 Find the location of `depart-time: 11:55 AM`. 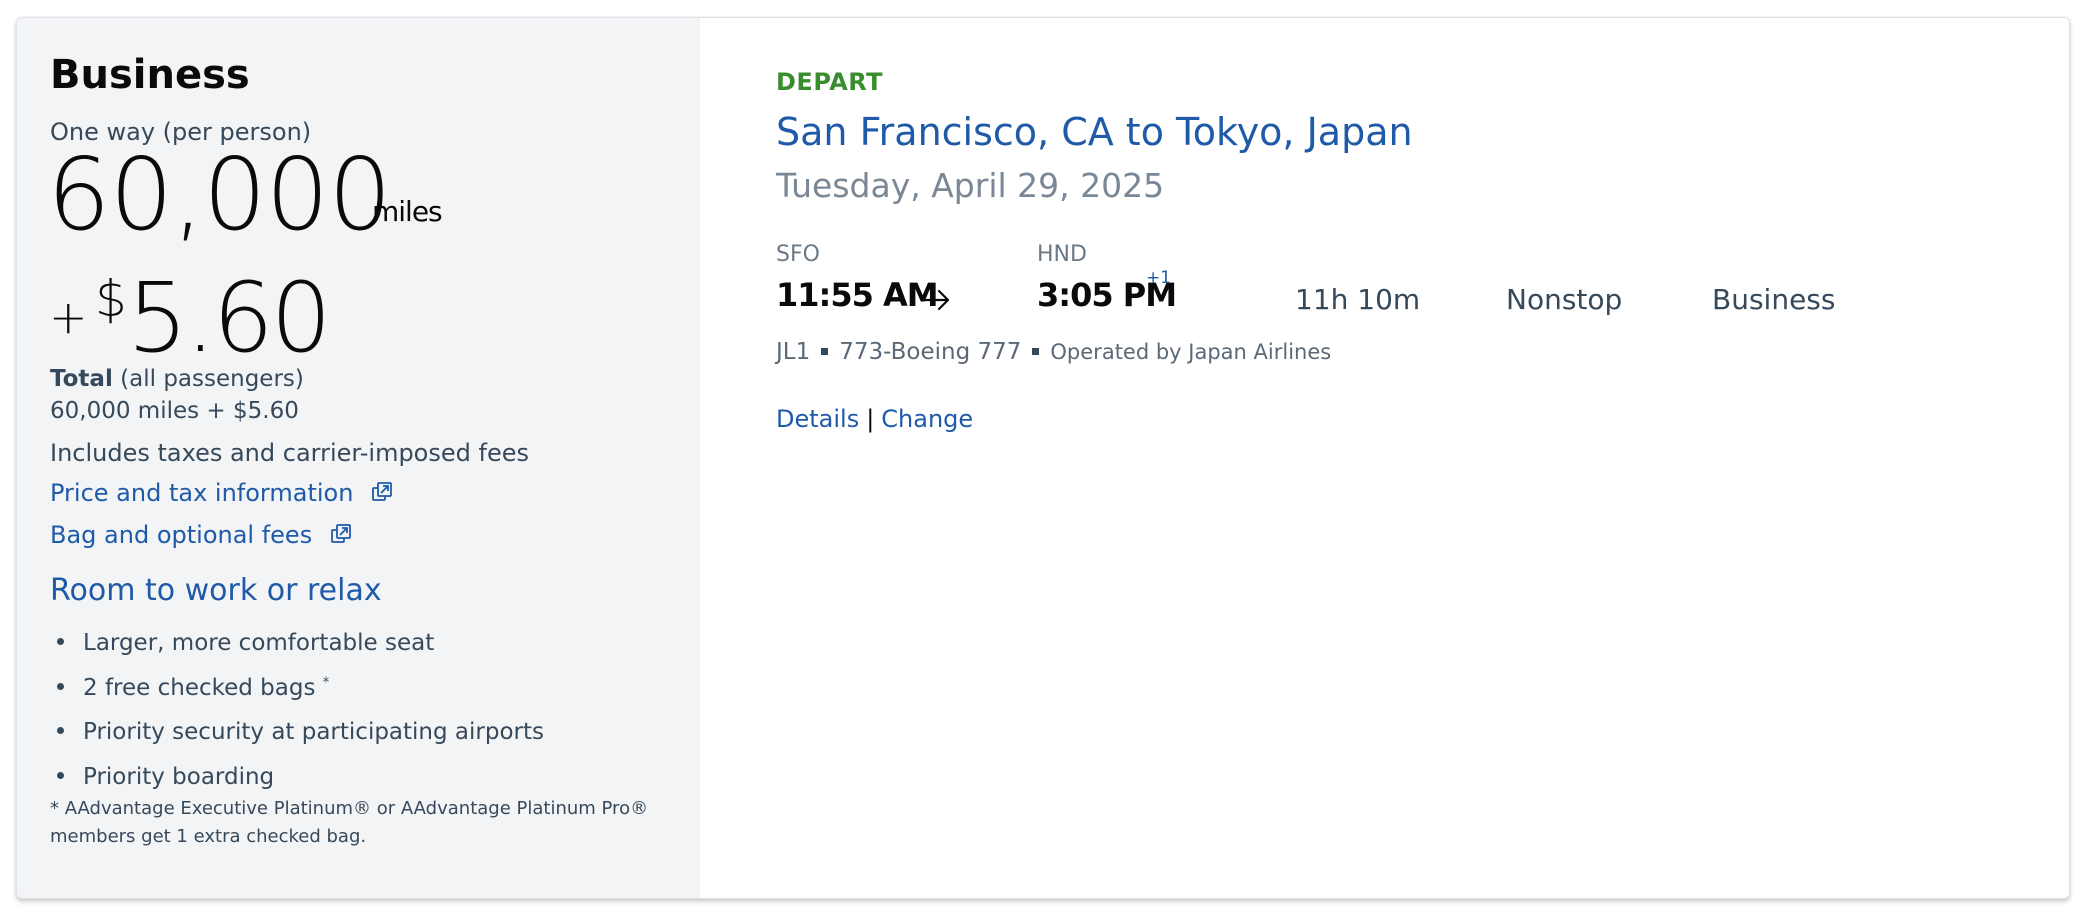

depart-time: 11:55 AM is located at coordinates (857, 295).